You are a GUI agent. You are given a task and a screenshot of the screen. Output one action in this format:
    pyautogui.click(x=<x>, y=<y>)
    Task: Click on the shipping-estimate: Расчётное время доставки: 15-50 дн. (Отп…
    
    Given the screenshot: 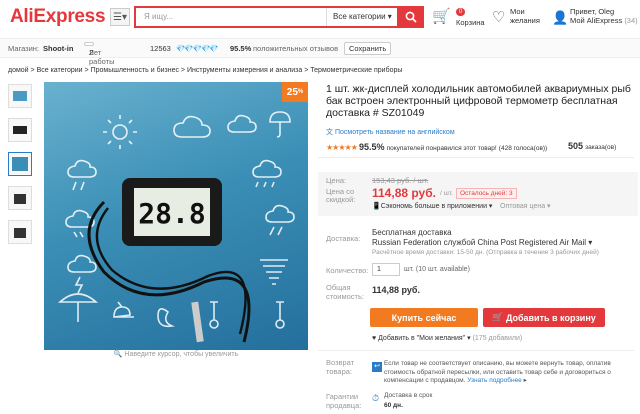 What is the action you would take?
    pyautogui.click(x=485, y=252)
    